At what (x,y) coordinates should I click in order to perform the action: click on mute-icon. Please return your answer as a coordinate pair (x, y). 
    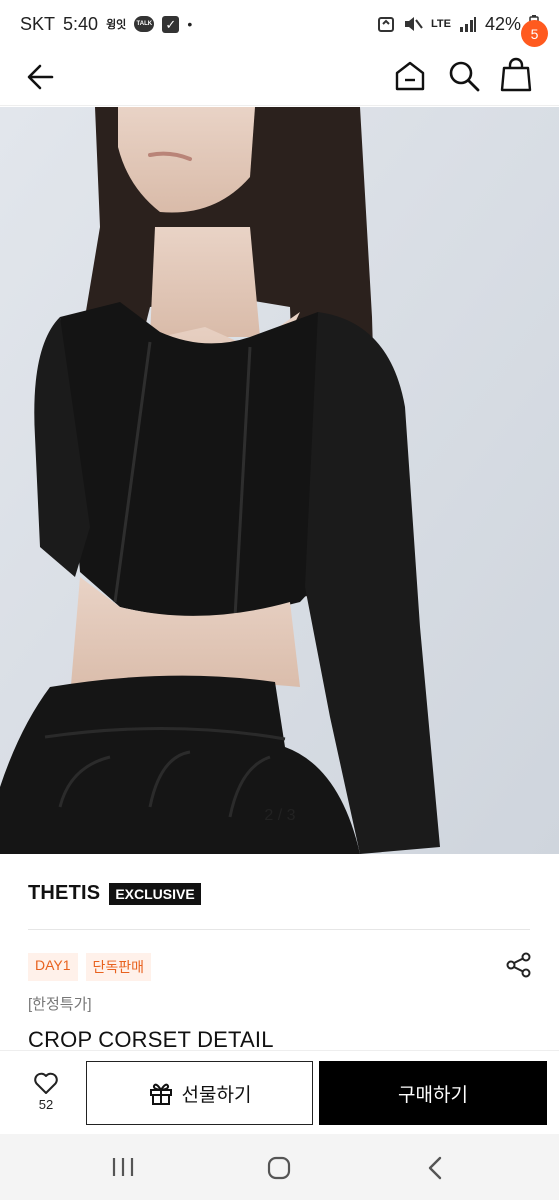
    Looking at the image, I should click on (413, 24).